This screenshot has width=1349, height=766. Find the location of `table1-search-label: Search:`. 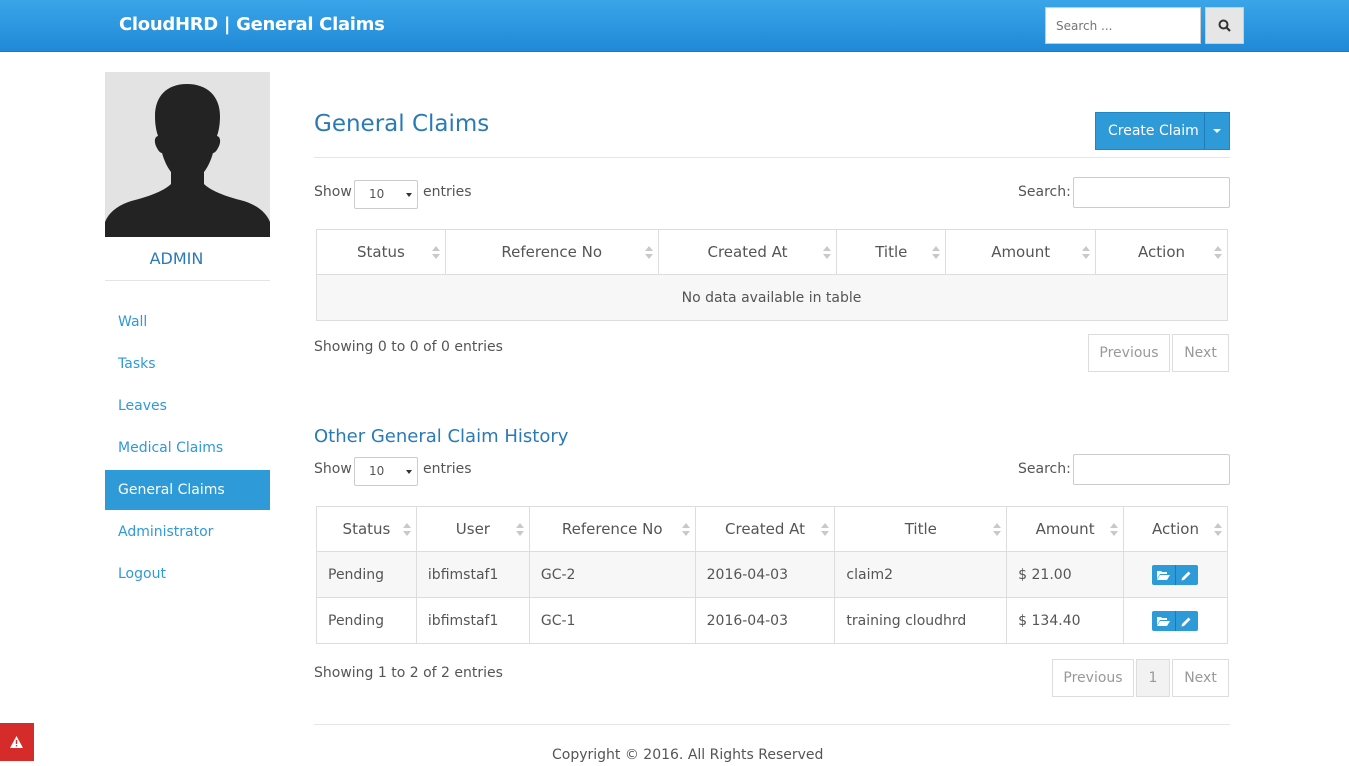

table1-search-label: Search: is located at coordinates (1044, 192).